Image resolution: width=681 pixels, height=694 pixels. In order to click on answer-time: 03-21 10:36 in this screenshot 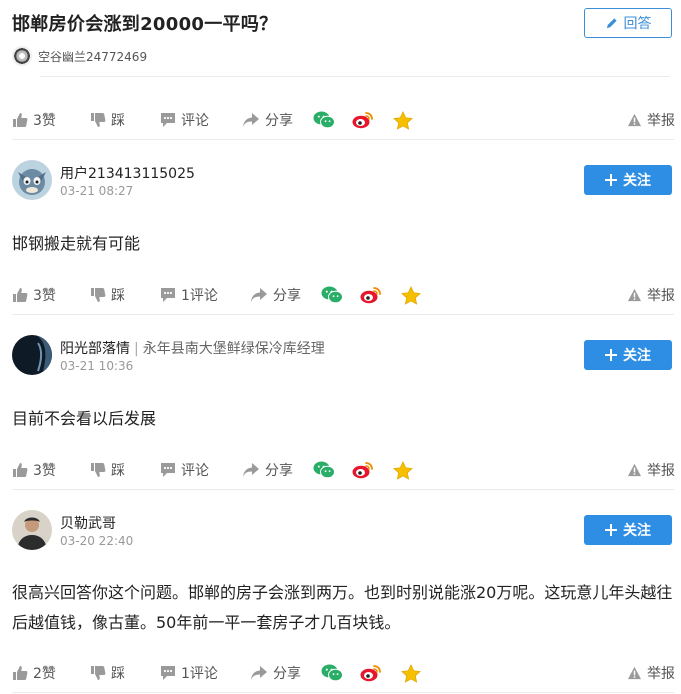, I will do `click(97, 366)`.